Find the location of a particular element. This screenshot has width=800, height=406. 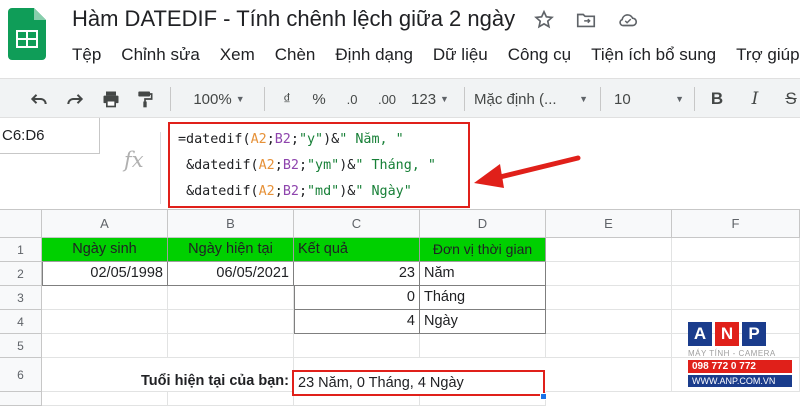

decrease-decimal-button: .0 is located at coordinates (352, 99).